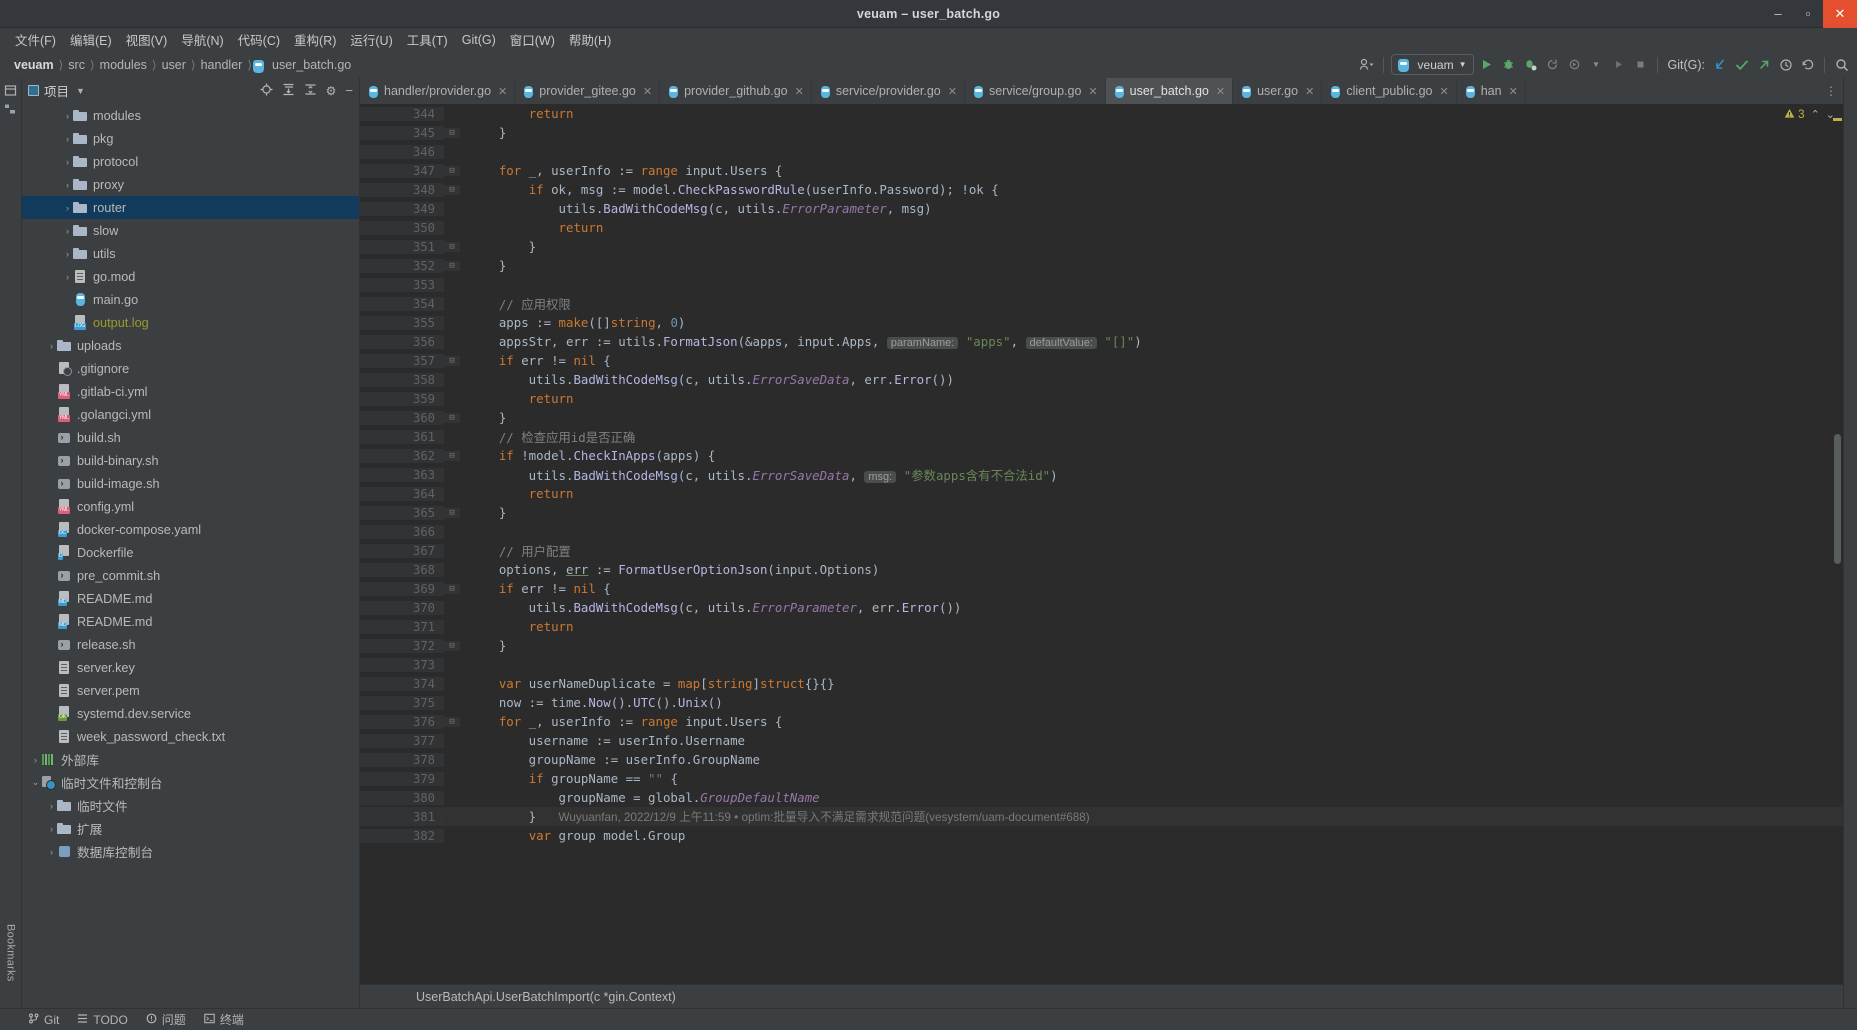 This screenshot has height=1030, width=1857. Describe the element at coordinates (123, 65) in the screenshot. I see `breadcrumb-modules: modules` at that location.